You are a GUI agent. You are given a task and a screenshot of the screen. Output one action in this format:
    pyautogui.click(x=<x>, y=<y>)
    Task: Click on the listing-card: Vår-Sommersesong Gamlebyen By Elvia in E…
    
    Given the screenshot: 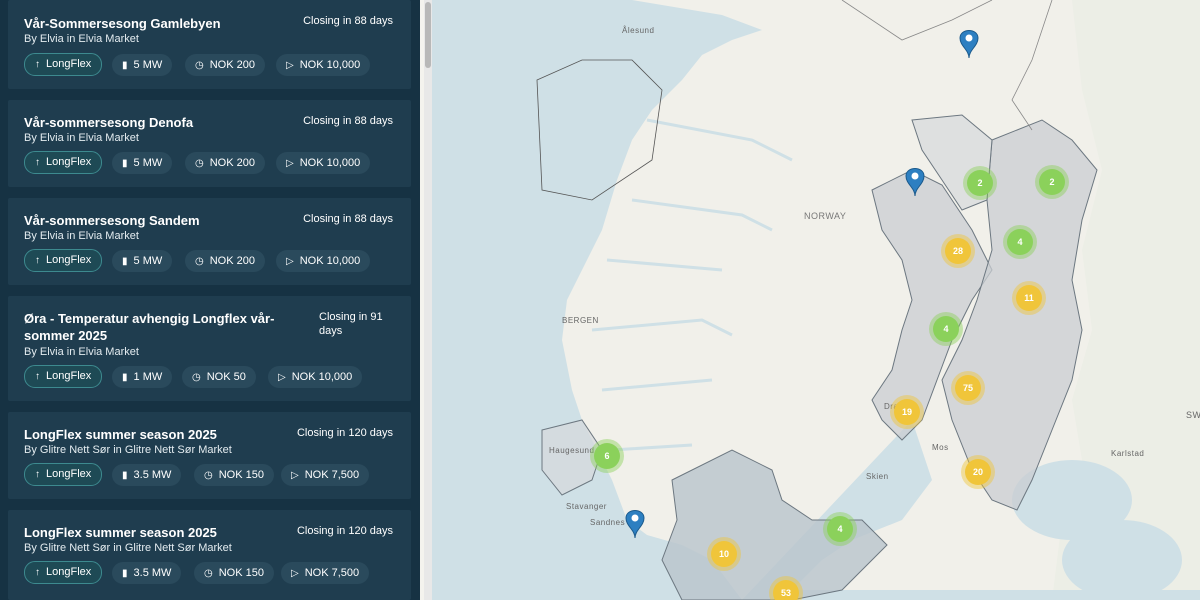 What is the action you would take?
    pyautogui.click(x=209, y=44)
    